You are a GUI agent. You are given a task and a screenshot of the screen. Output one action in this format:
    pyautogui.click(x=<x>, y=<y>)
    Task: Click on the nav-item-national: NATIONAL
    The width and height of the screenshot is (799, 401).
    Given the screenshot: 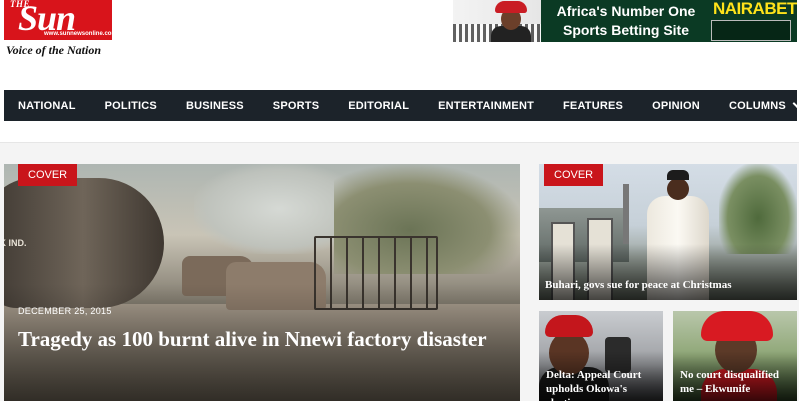 What is the action you would take?
    pyautogui.click(x=47, y=106)
    